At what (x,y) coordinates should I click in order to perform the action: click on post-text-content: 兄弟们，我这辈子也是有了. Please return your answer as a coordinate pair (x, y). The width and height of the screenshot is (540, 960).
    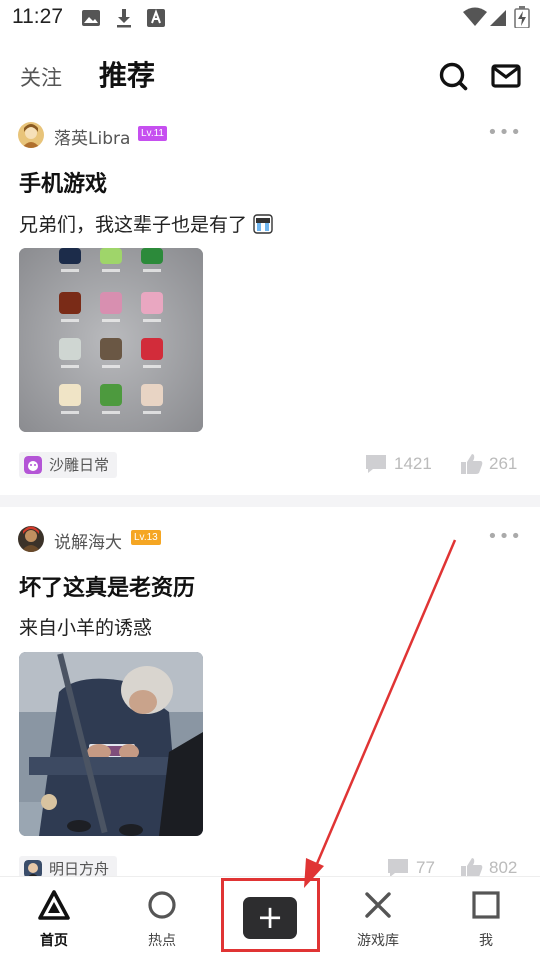
    Looking at the image, I should click on (133, 225).